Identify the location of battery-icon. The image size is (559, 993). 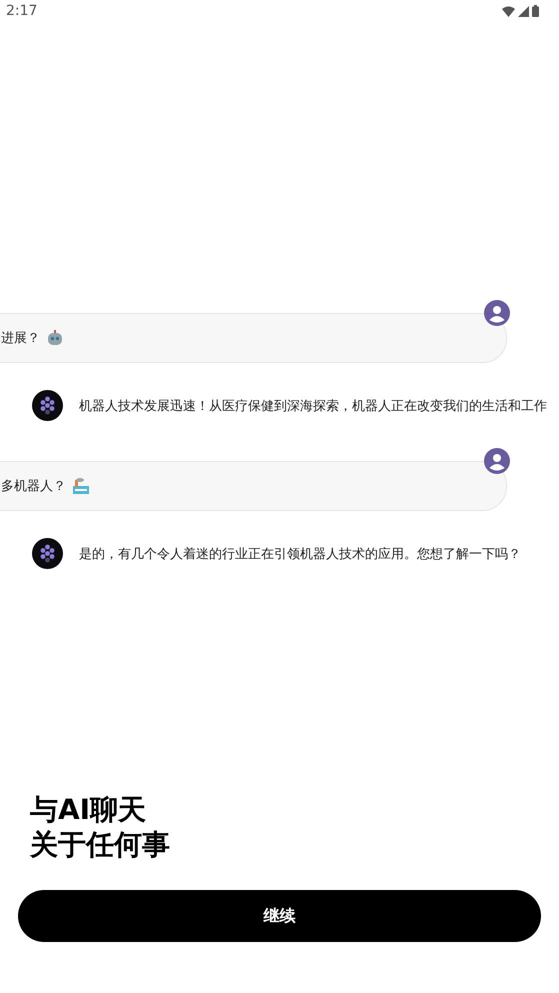
(535, 11).